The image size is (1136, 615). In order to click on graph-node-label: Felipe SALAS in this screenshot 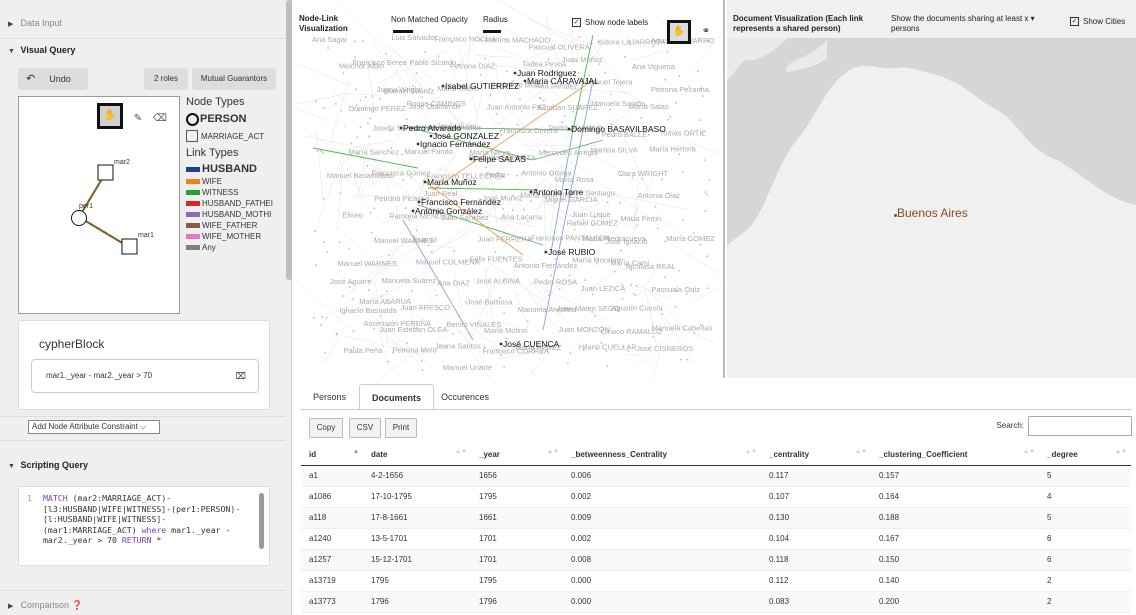, I will do `click(499, 159)`.